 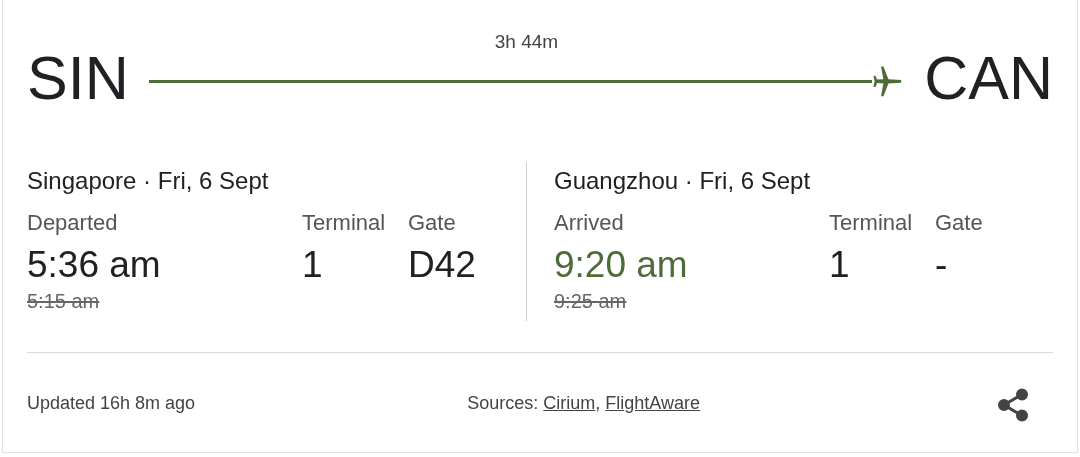 What do you see at coordinates (111, 403) in the screenshot?
I see `updated-text: Updated 16h 8m ago` at bounding box center [111, 403].